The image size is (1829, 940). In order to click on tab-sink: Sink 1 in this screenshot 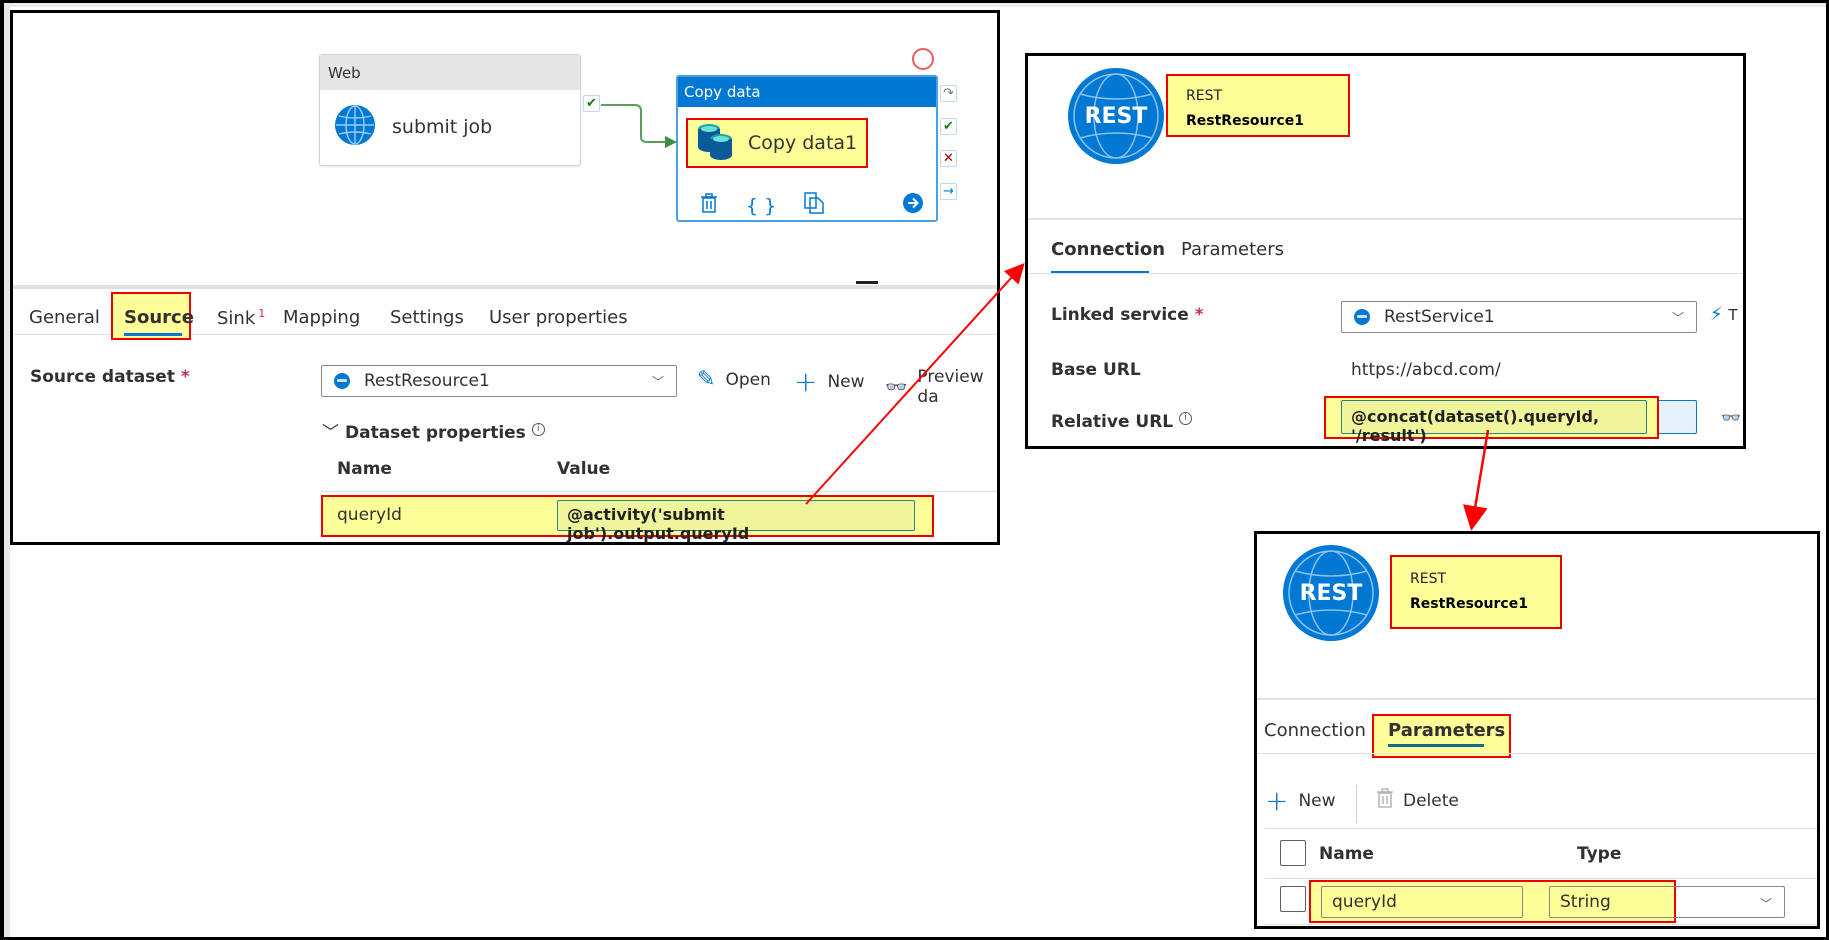, I will do `click(241, 318)`.